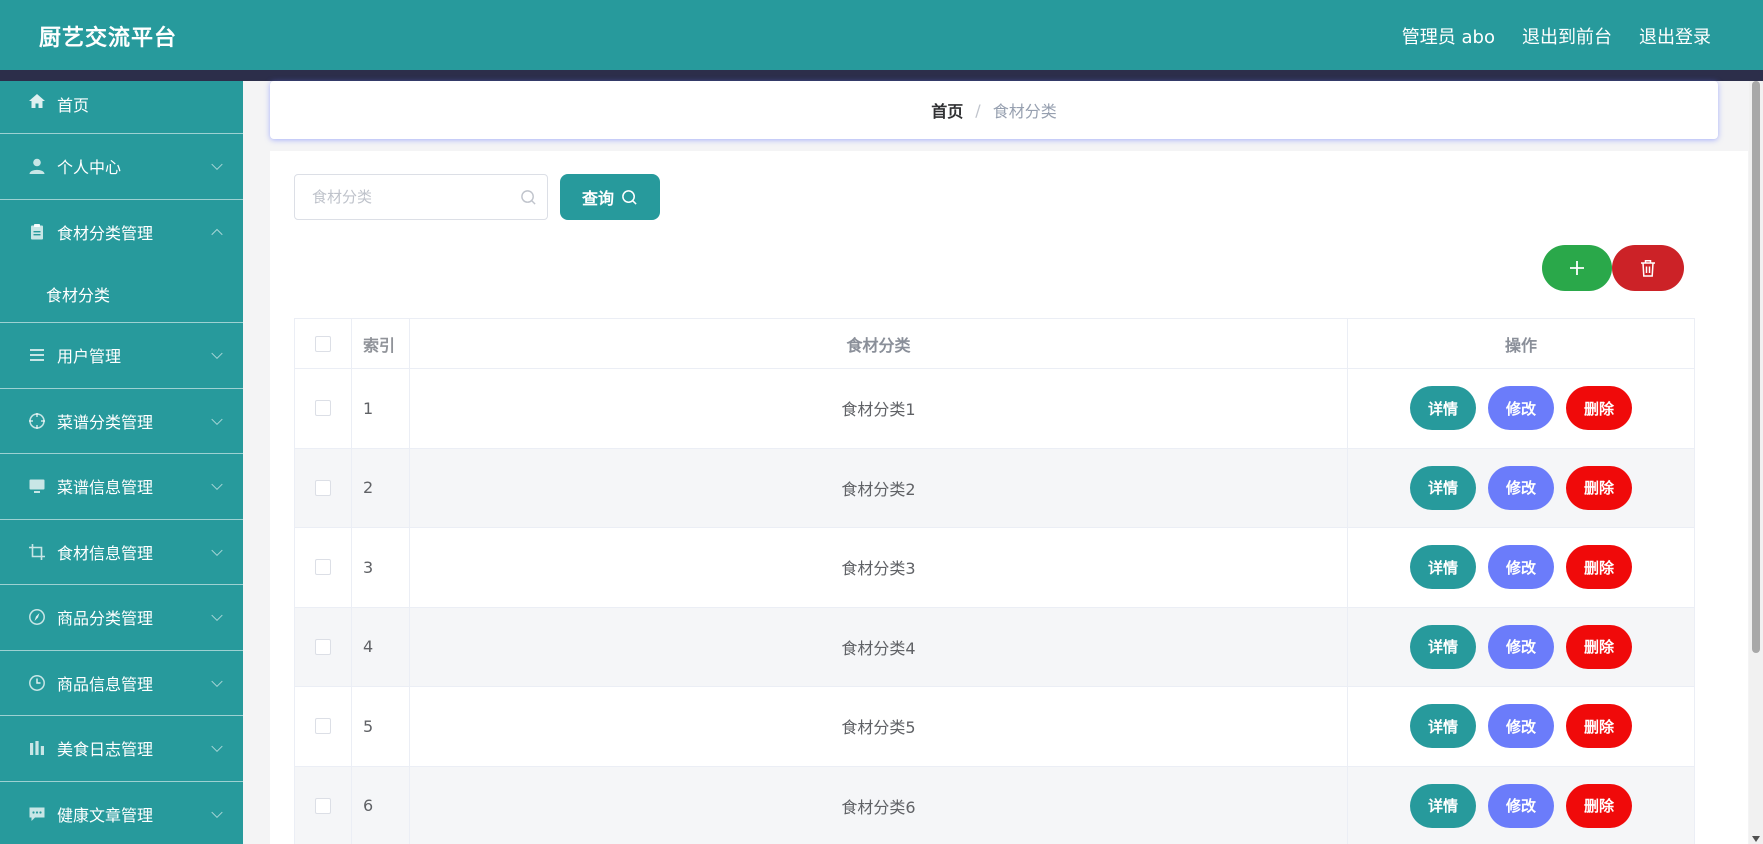 The width and height of the screenshot is (1763, 844). I want to click on sidebar-item-label: 食材信息管理, so click(105, 553).